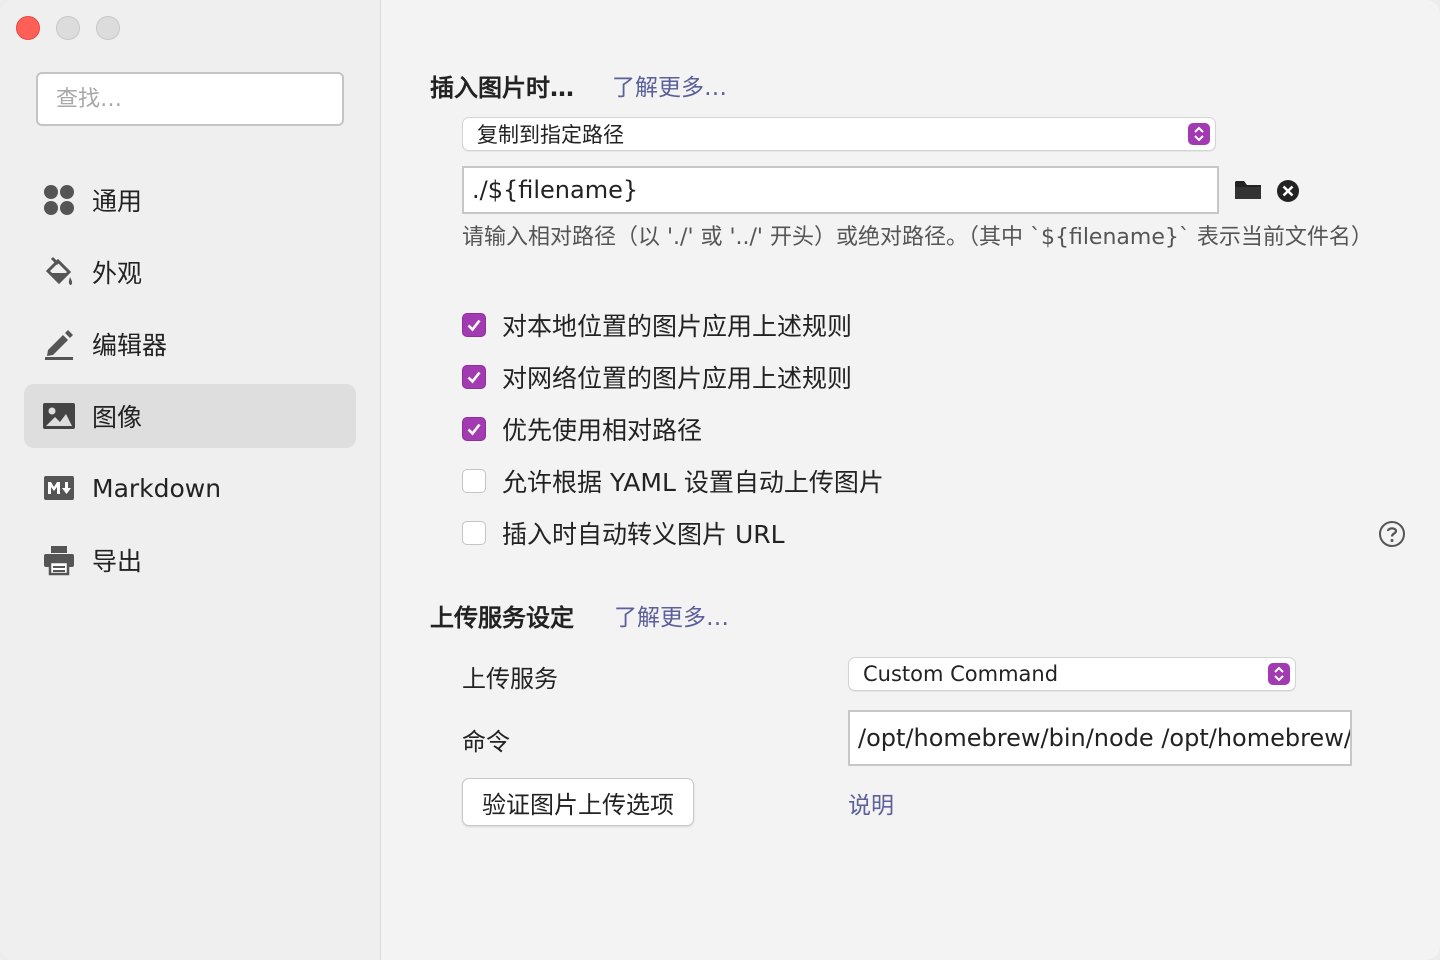 The image size is (1440, 960). Describe the element at coordinates (693, 482) in the screenshot. I see `option-label: 允许根据 YAML 设置自动上传图片` at that location.